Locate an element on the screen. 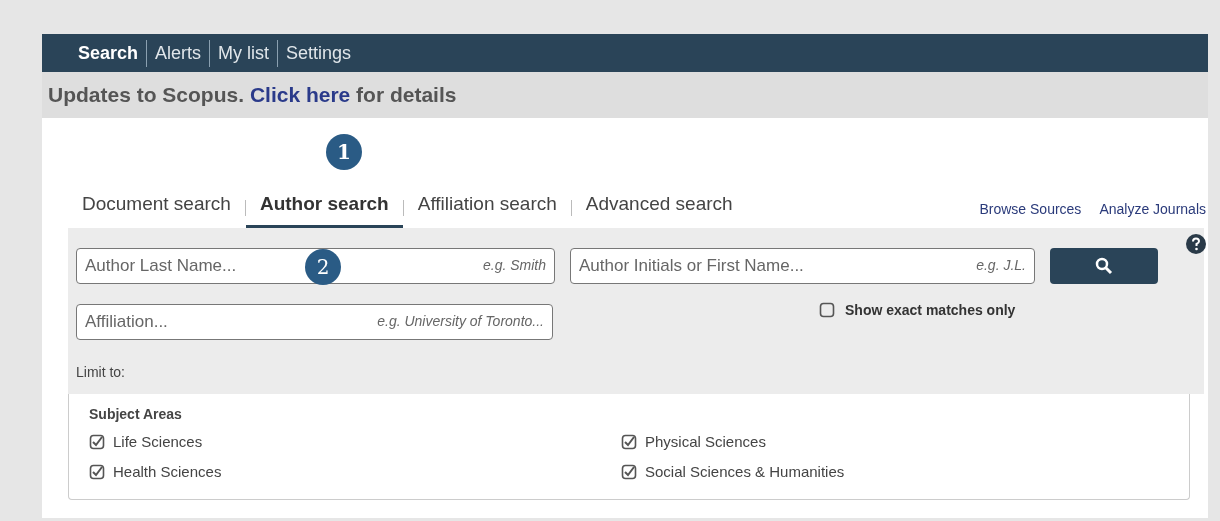  search-button is located at coordinates (1104, 265).